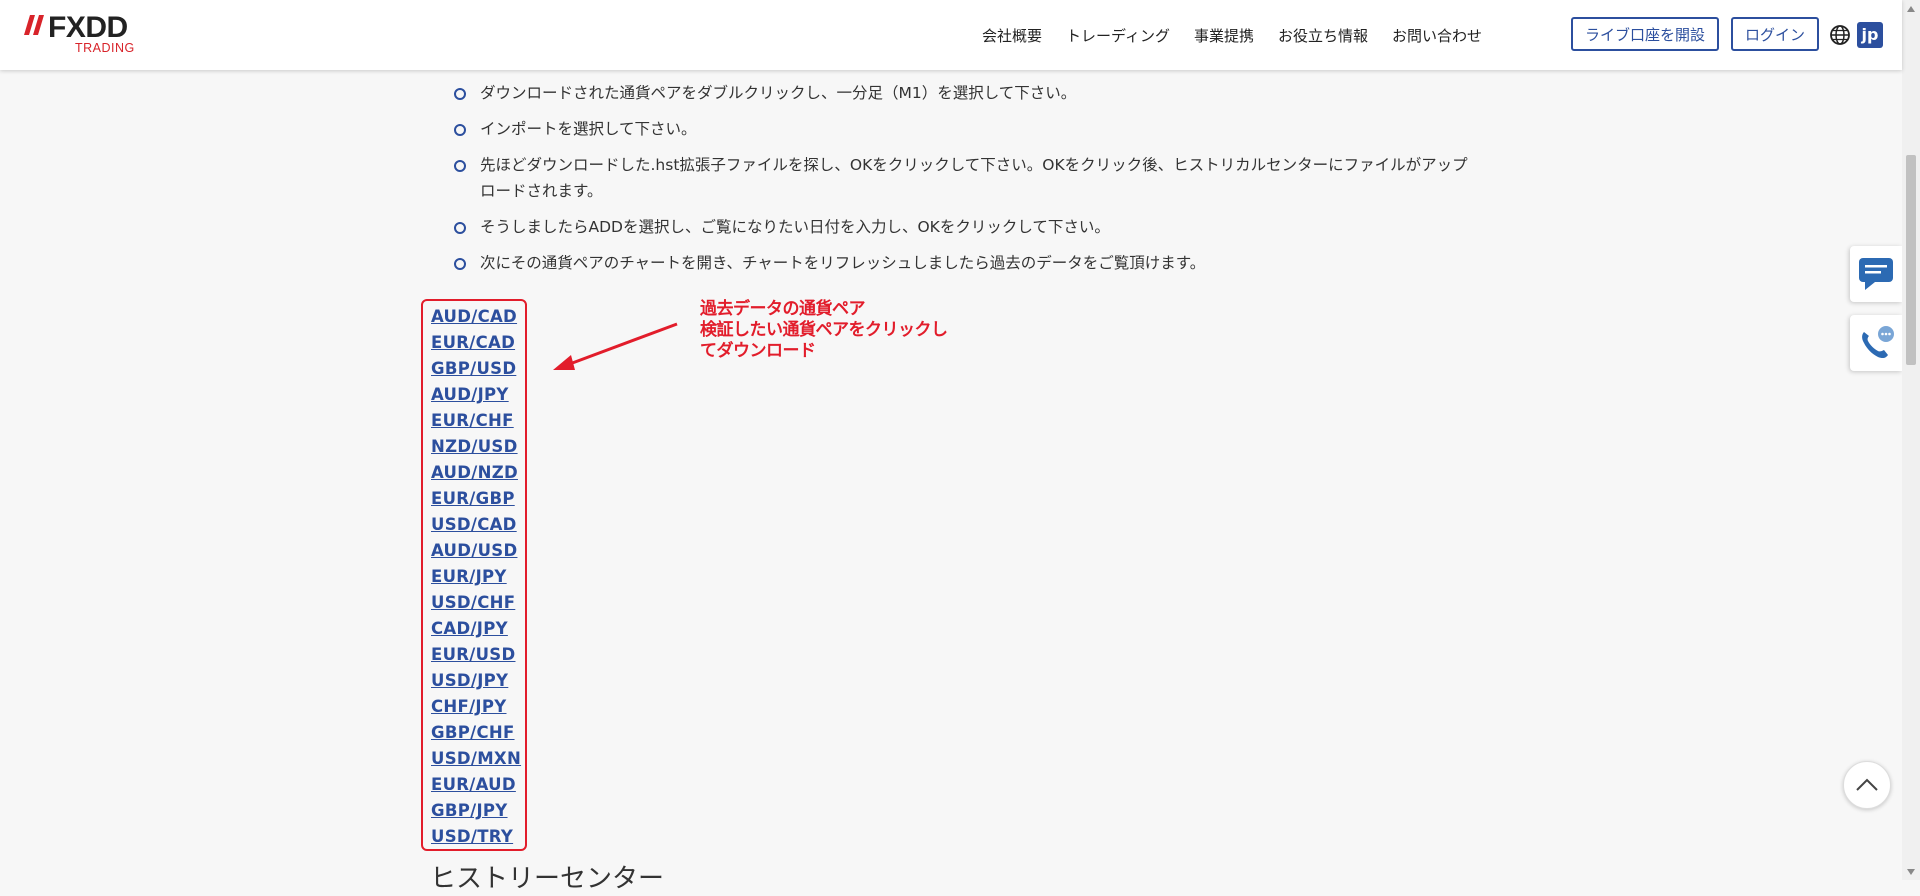 The image size is (1920, 896). What do you see at coordinates (1645, 34) in the screenshot?
I see `open-live-account-button: ライブ口座を開設` at bounding box center [1645, 34].